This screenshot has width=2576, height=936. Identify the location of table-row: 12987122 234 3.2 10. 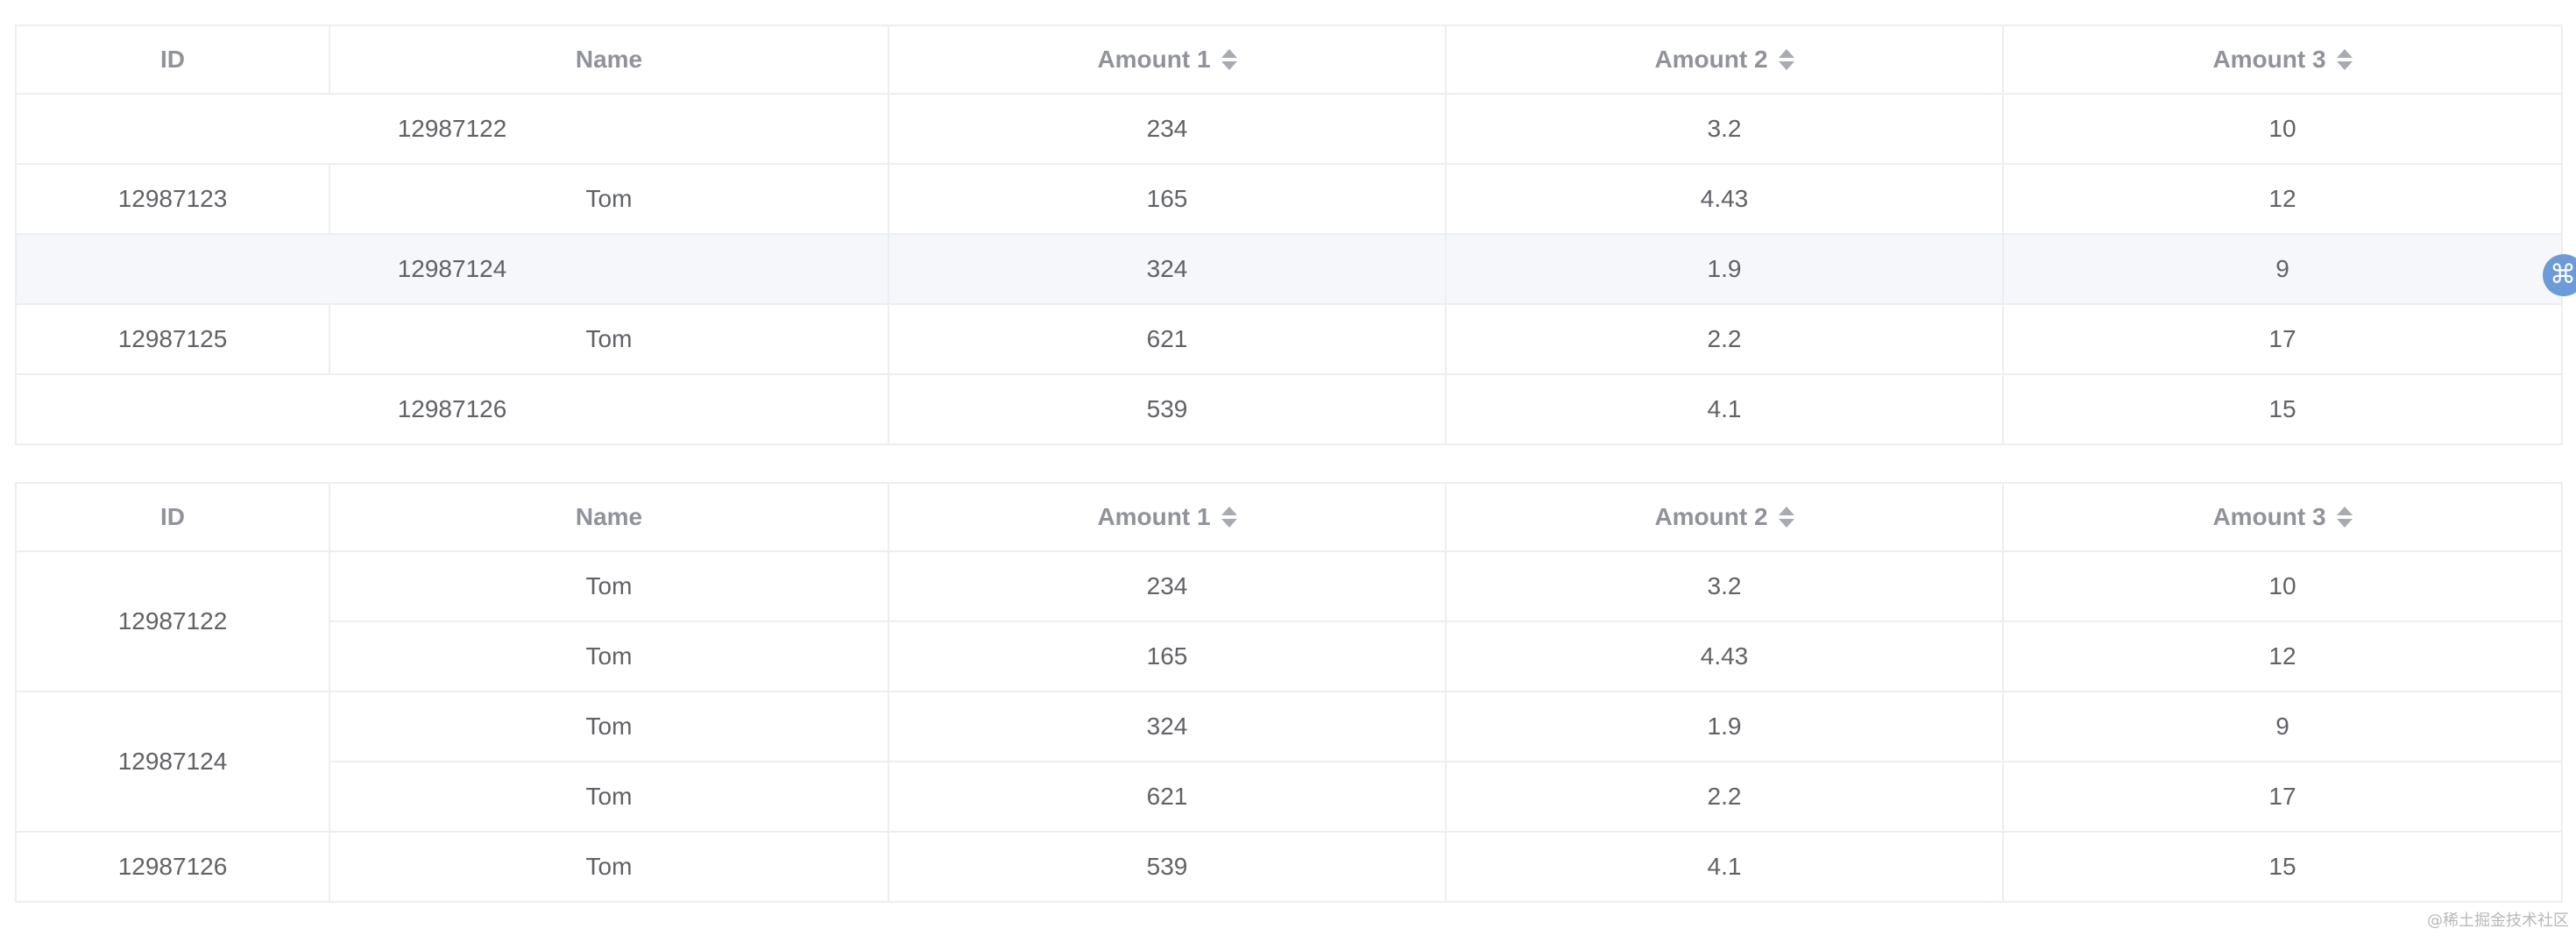
(1289, 129).